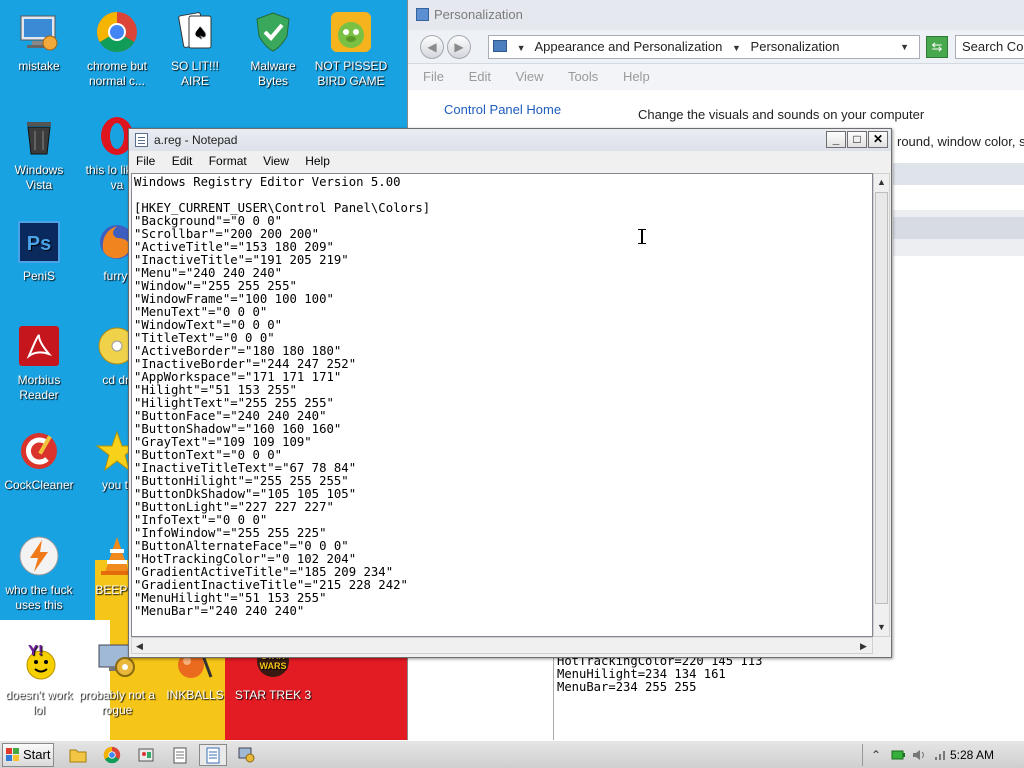 The width and height of the screenshot is (1024, 768). What do you see at coordinates (139, 646) in the screenshot?
I see `scroll-left-icon: ◀` at bounding box center [139, 646].